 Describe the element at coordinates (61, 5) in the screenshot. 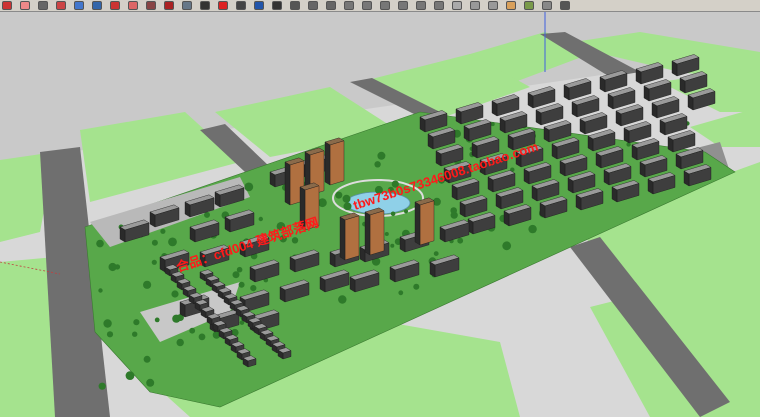

I see `arc-tool-button` at that location.